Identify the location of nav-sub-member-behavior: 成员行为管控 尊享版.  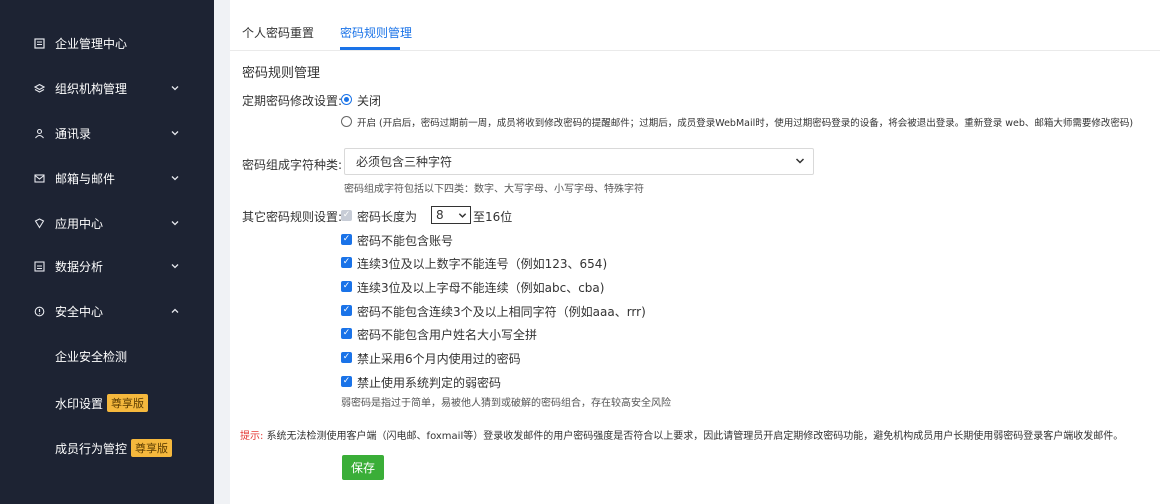
(114, 448).